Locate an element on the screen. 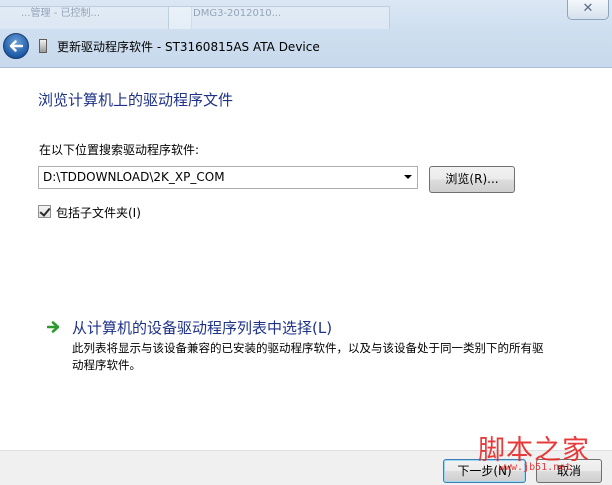 Image resolution: width=612 pixels, height=485 pixels. back-button is located at coordinates (16, 46).